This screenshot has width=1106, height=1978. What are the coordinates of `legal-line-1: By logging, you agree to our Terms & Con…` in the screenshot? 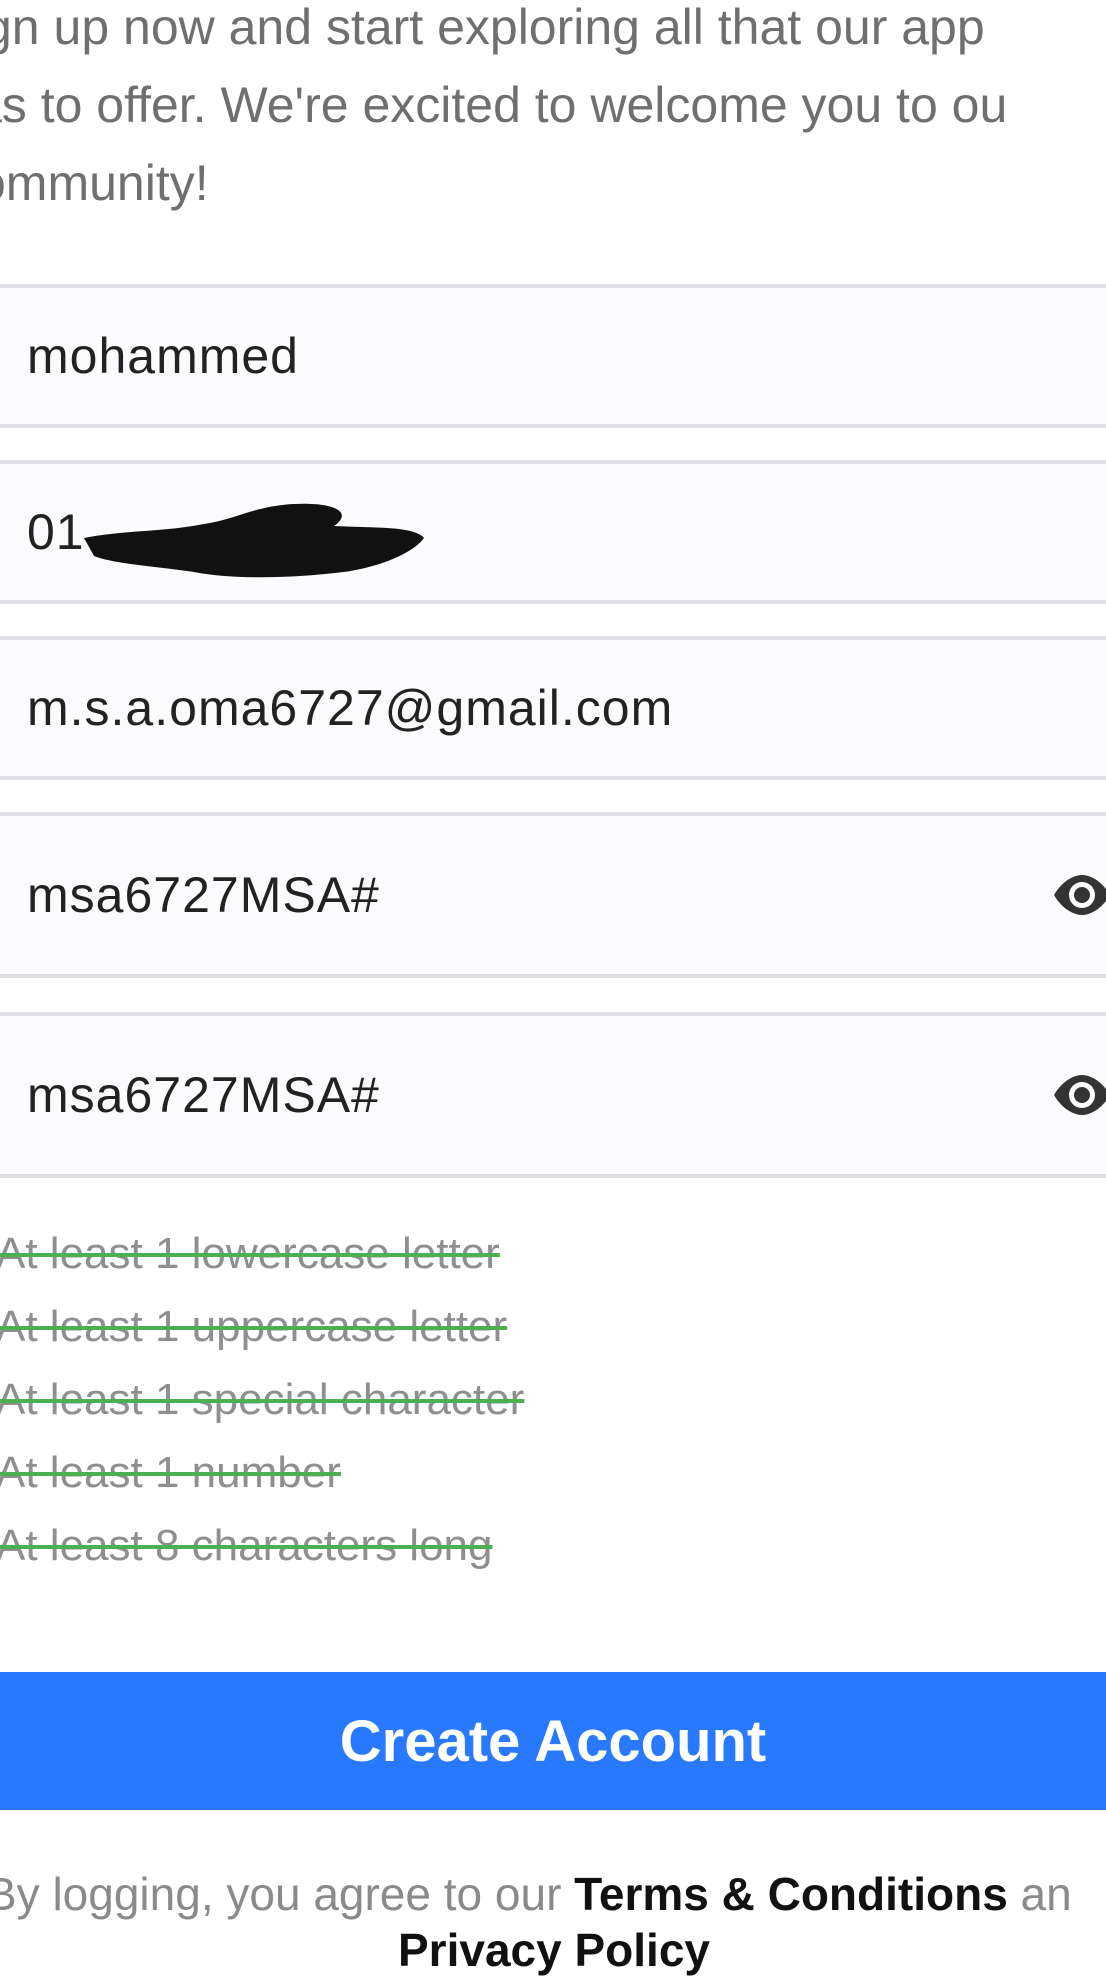 It's located at (536, 1894).